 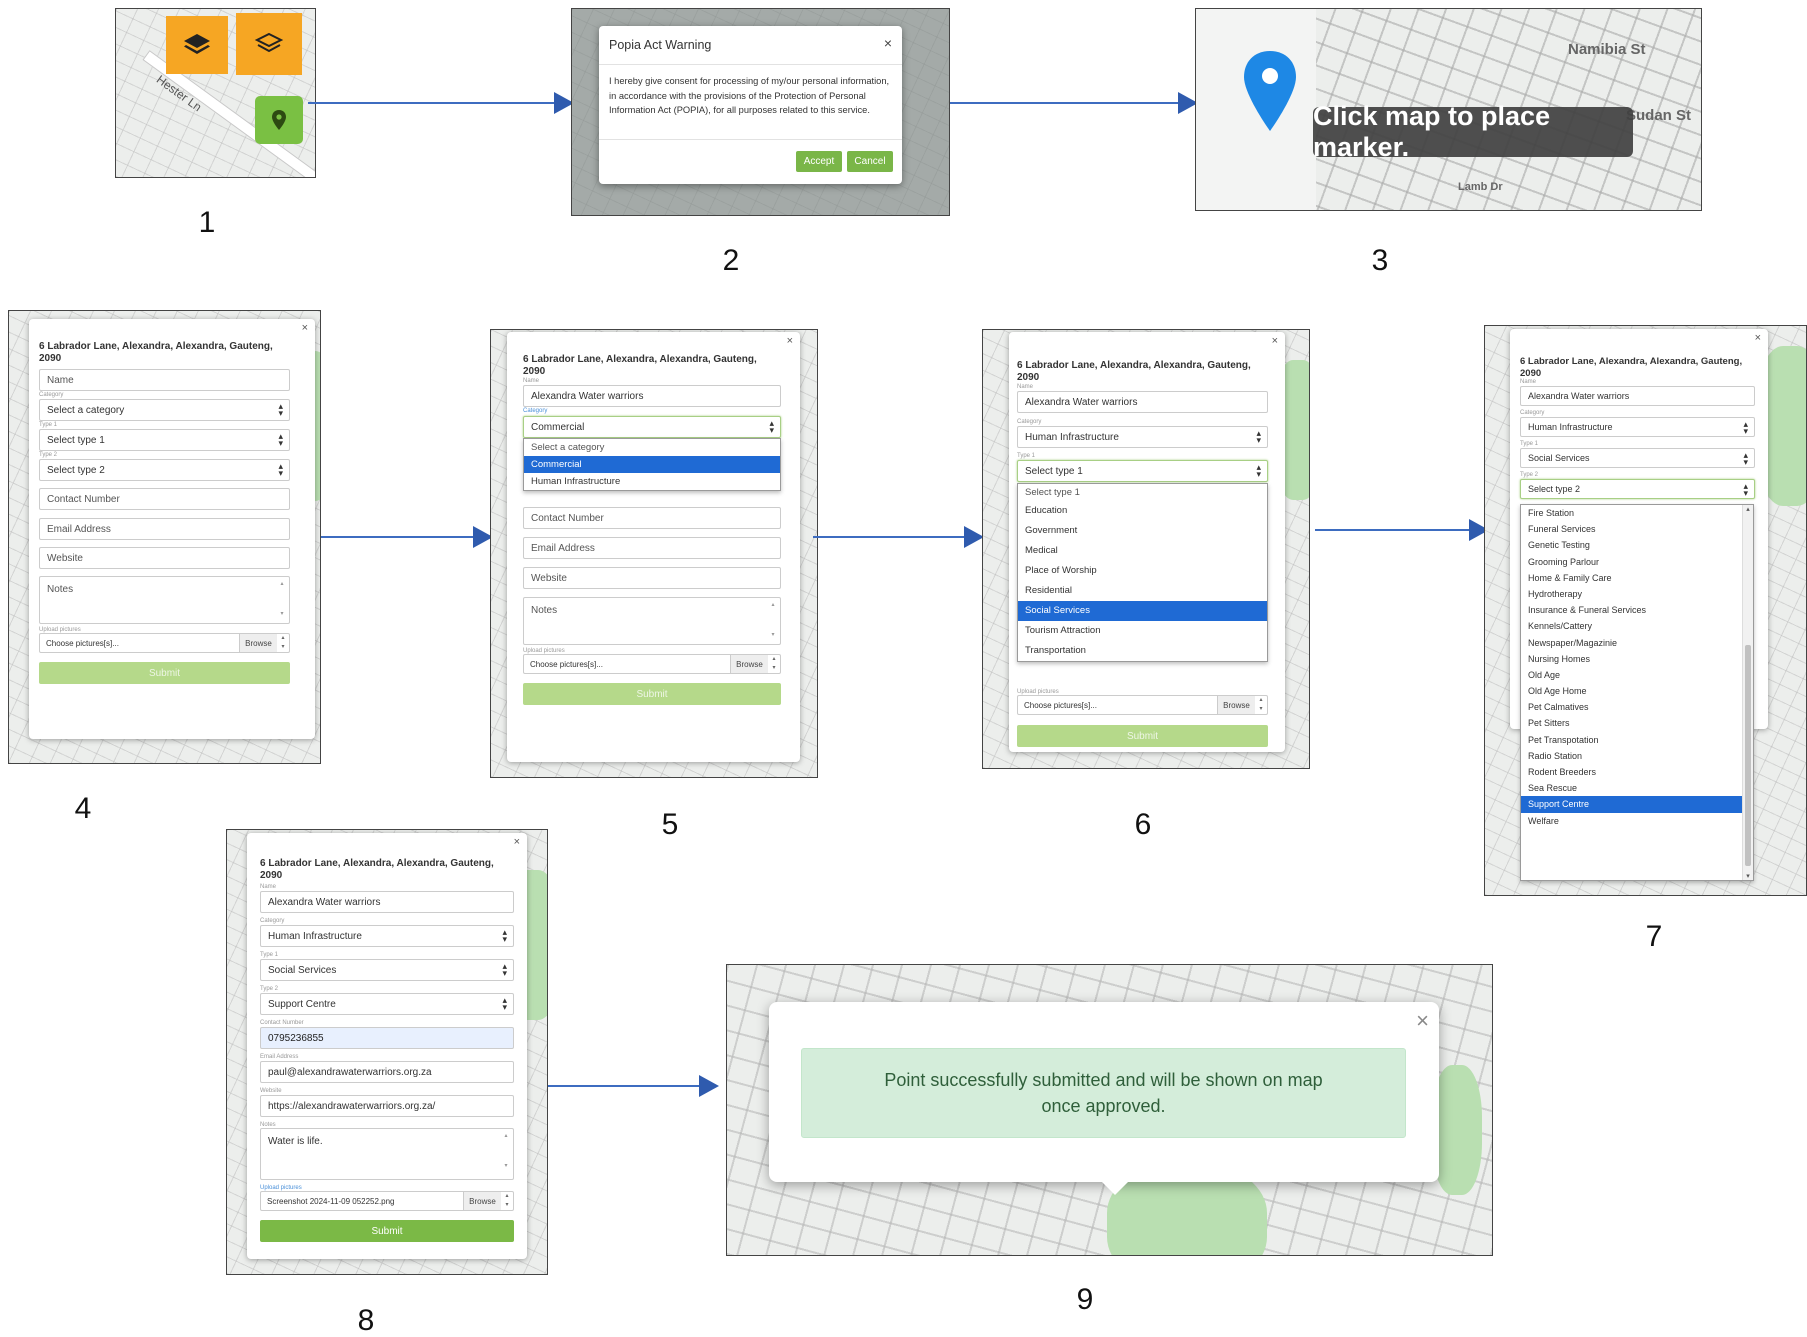 I want to click on dropdown-option: Rodent Breeders, so click(x=1637, y=772).